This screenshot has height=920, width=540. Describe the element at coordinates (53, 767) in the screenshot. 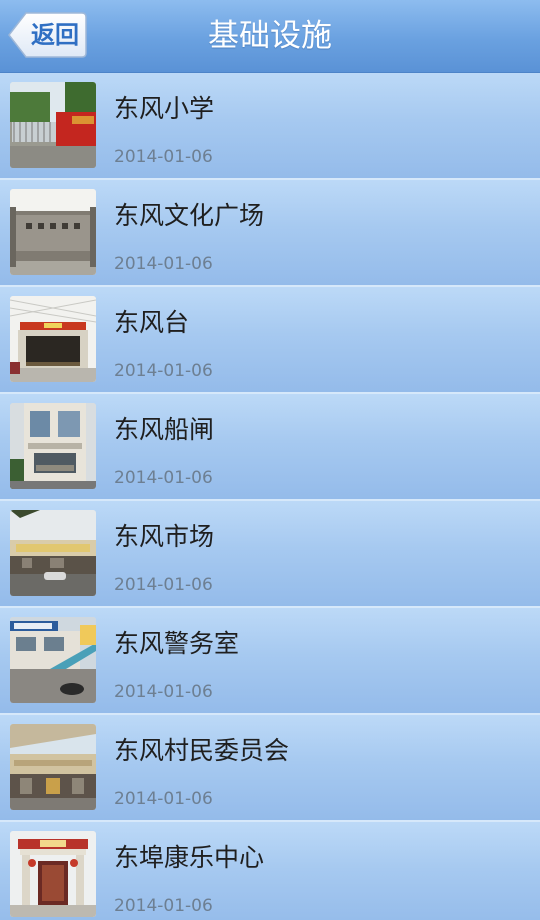

I see `village-committee-thumbnail` at that location.